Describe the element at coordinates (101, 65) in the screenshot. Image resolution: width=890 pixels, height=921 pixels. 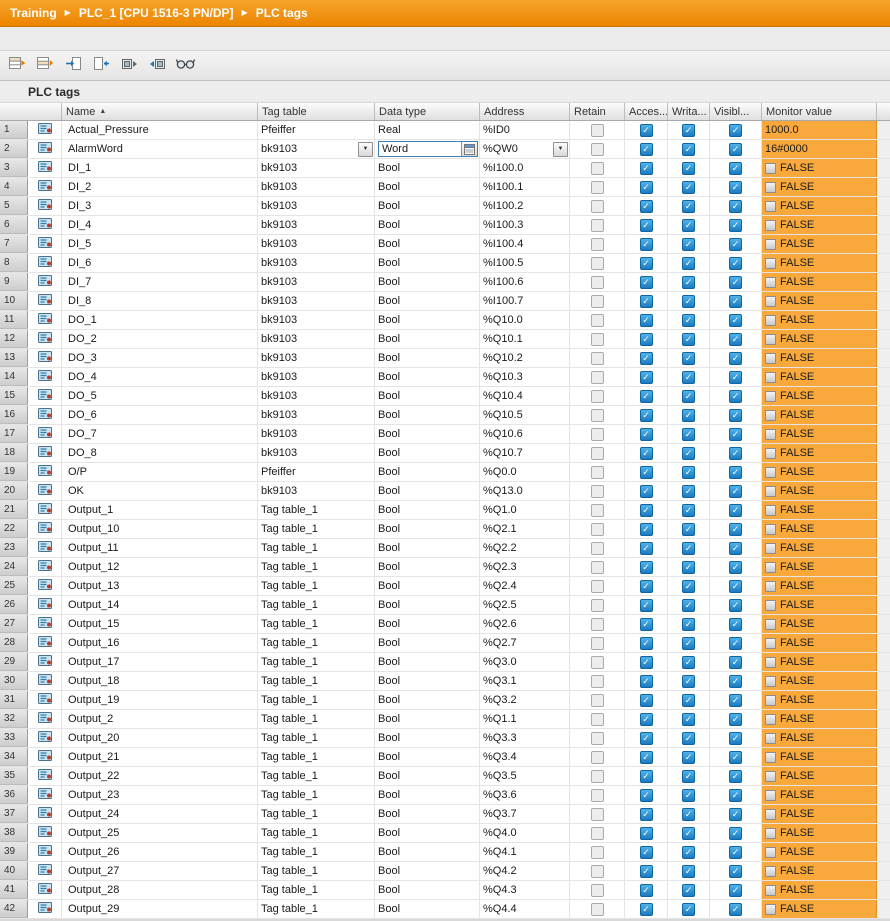
I see `import-button` at that location.